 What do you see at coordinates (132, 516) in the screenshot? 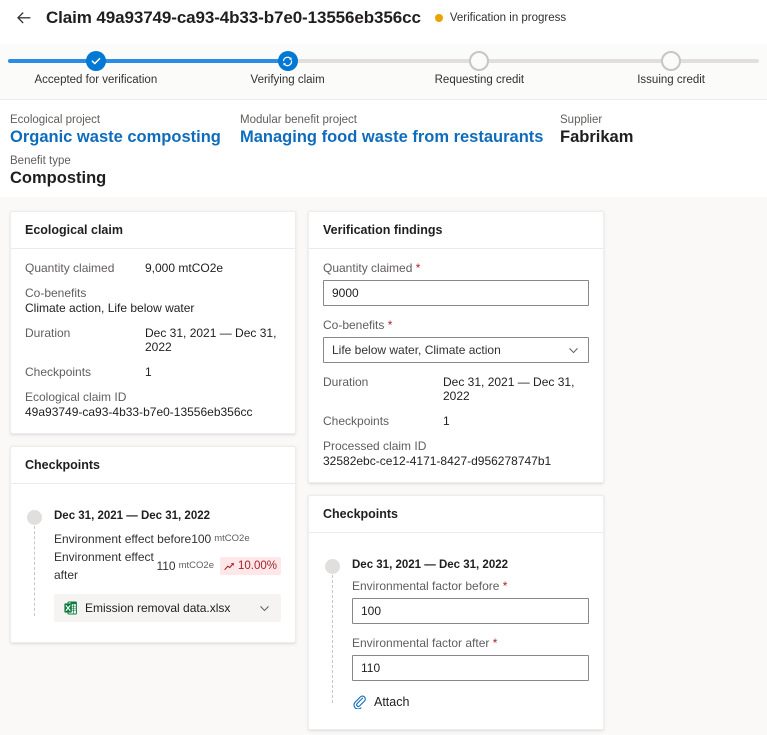
I see `checkpoint-date-range: Dec 31, 2021 — Dec 31, 2022` at bounding box center [132, 516].